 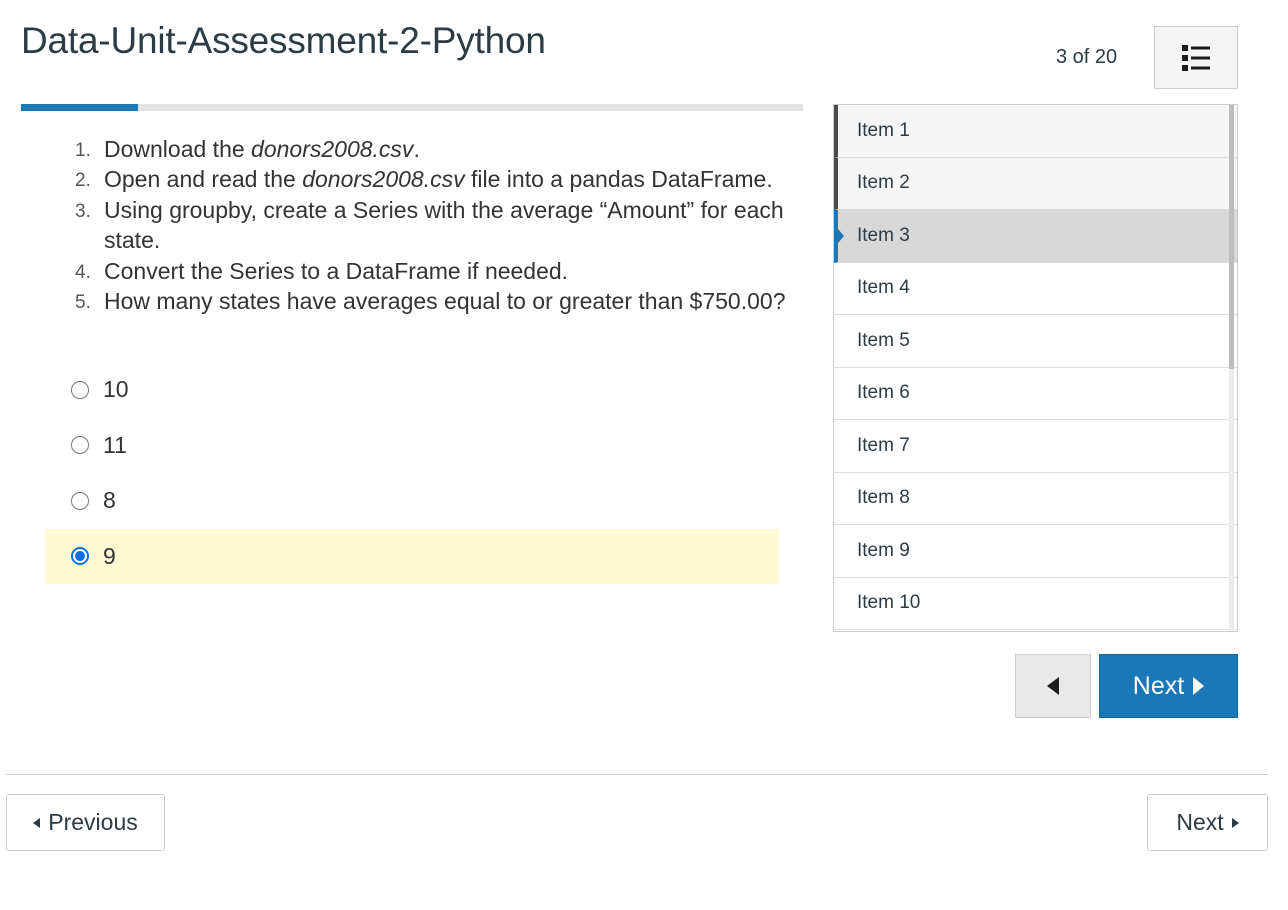 I want to click on answer-label: 9, so click(x=109, y=555).